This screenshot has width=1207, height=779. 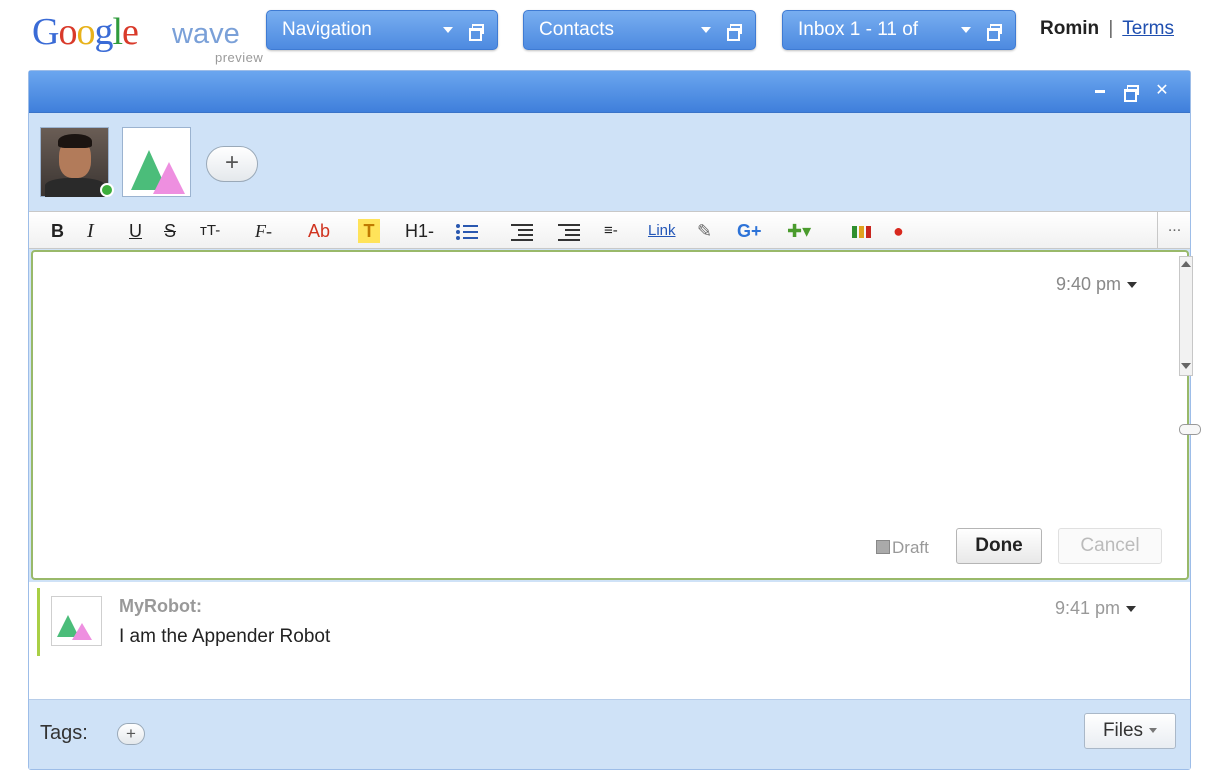 What do you see at coordinates (382, 30) in the screenshot?
I see `navigation-panel: Navigation` at bounding box center [382, 30].